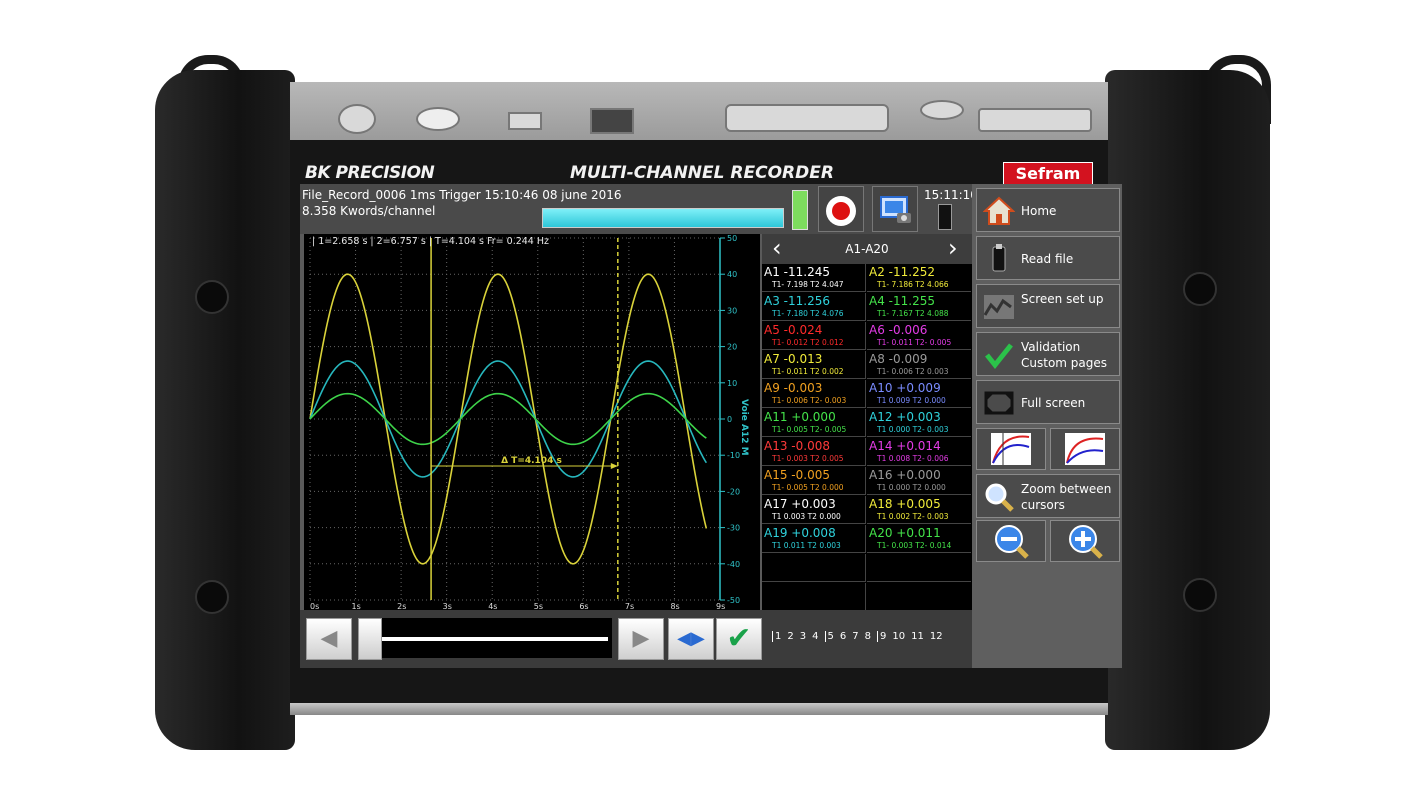 The width and height of the screenshot is (1420, 798). I want to click on page-number: 1, so click(777, 636).